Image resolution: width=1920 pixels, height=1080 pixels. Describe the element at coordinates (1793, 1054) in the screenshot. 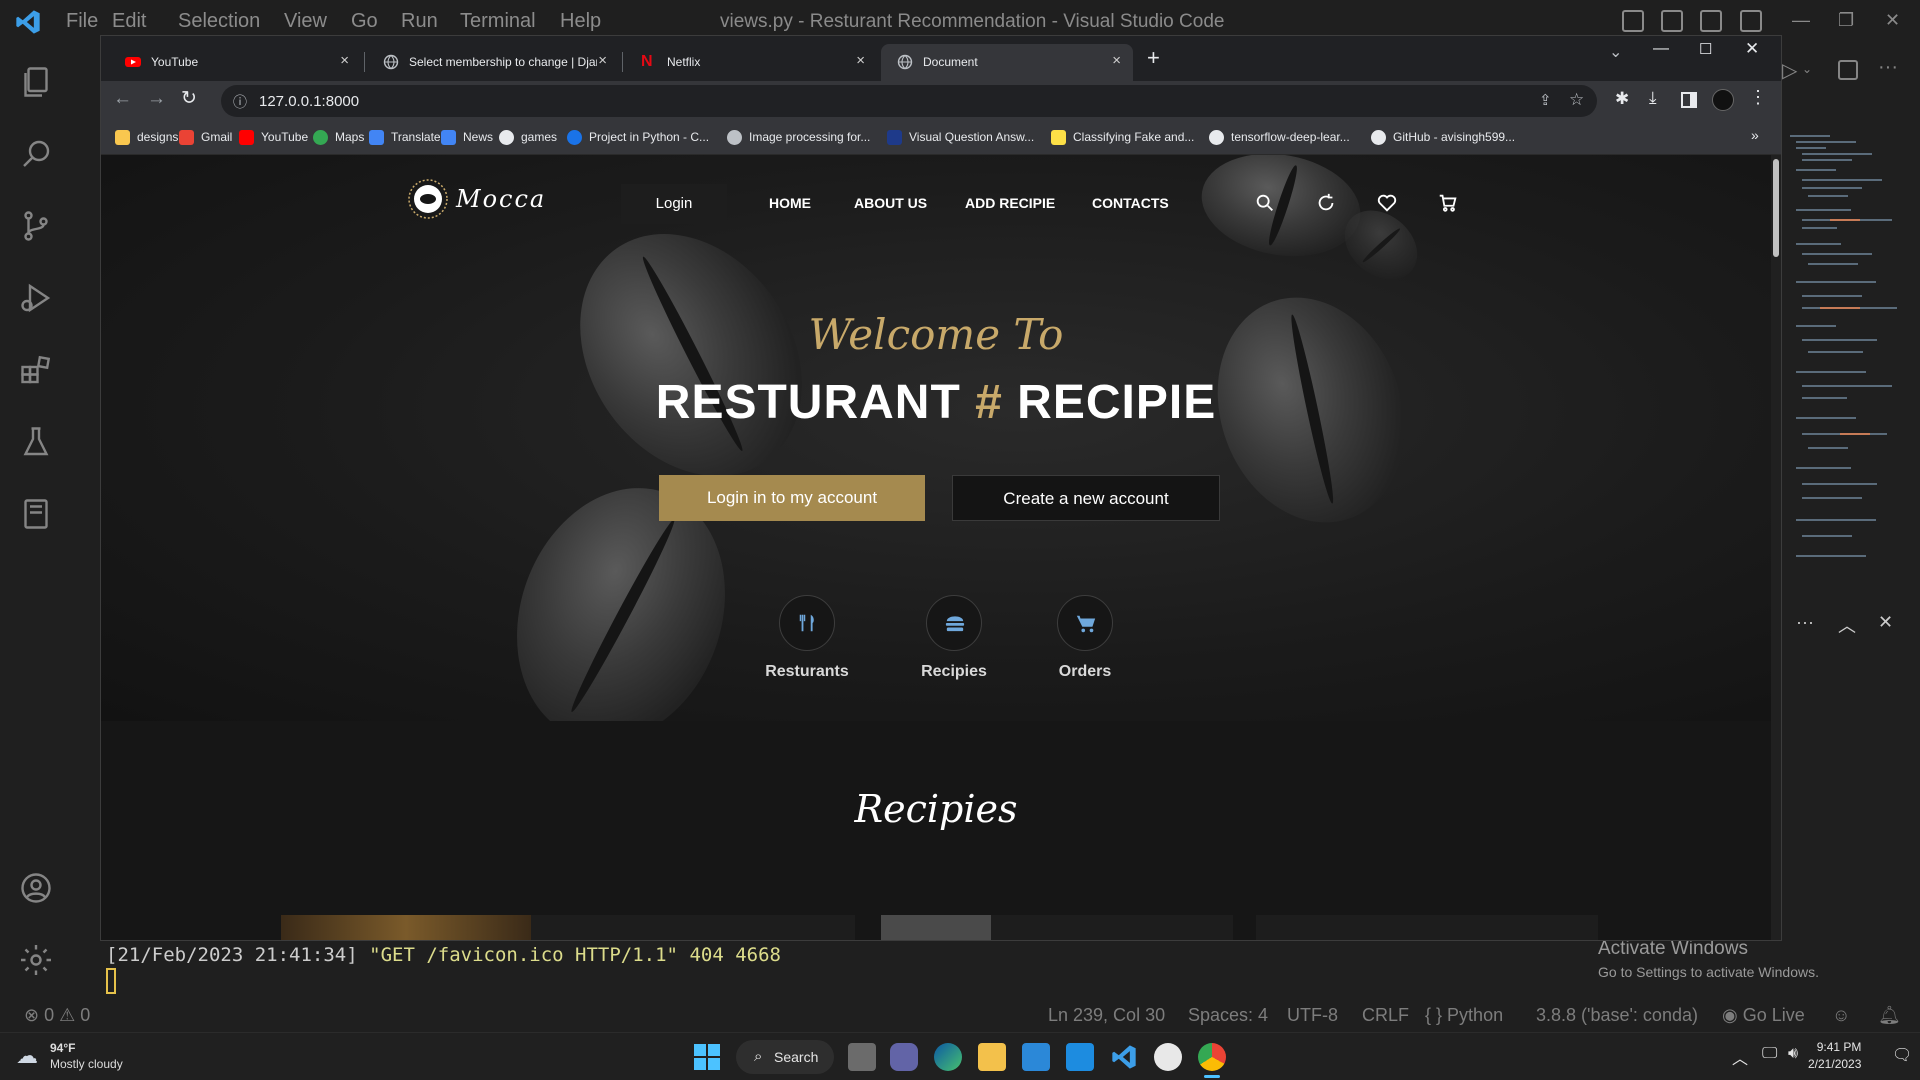

I see `volume-icon: 🔊︎` at that location.